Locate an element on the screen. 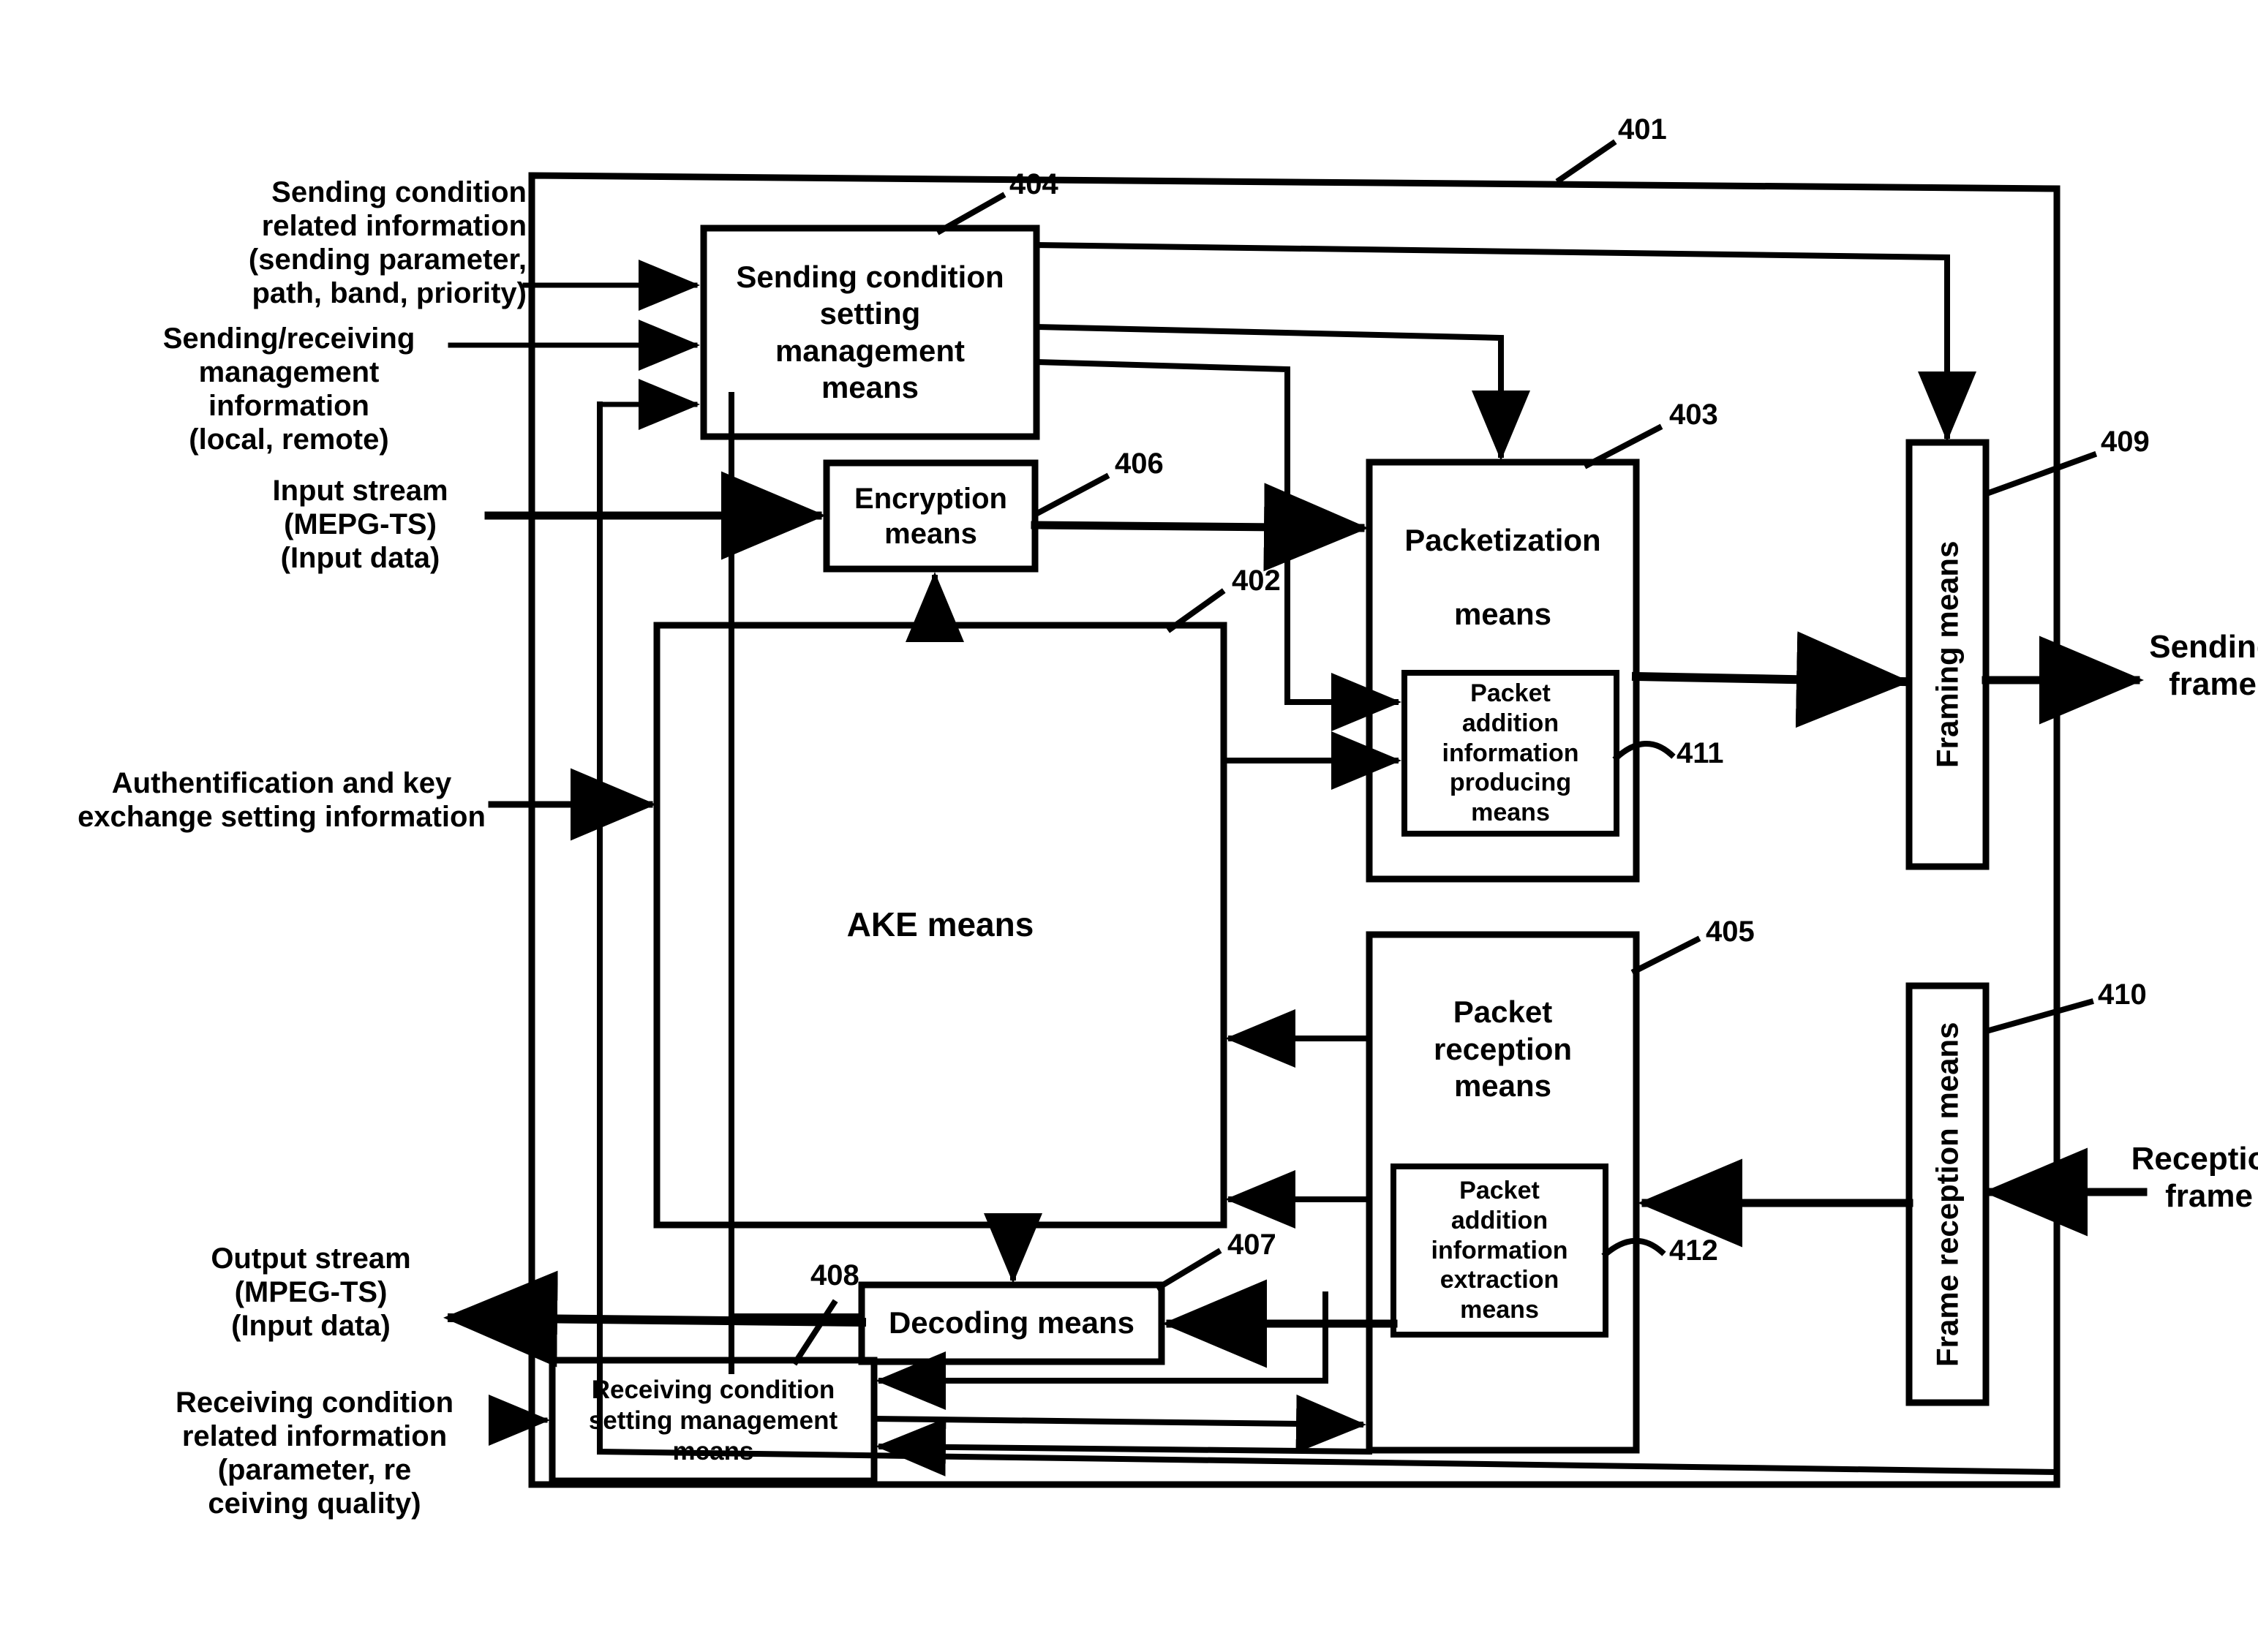 This screenshot has width=2258, height=1652. ref-402: 402 is located at coordinates (1256, 581).